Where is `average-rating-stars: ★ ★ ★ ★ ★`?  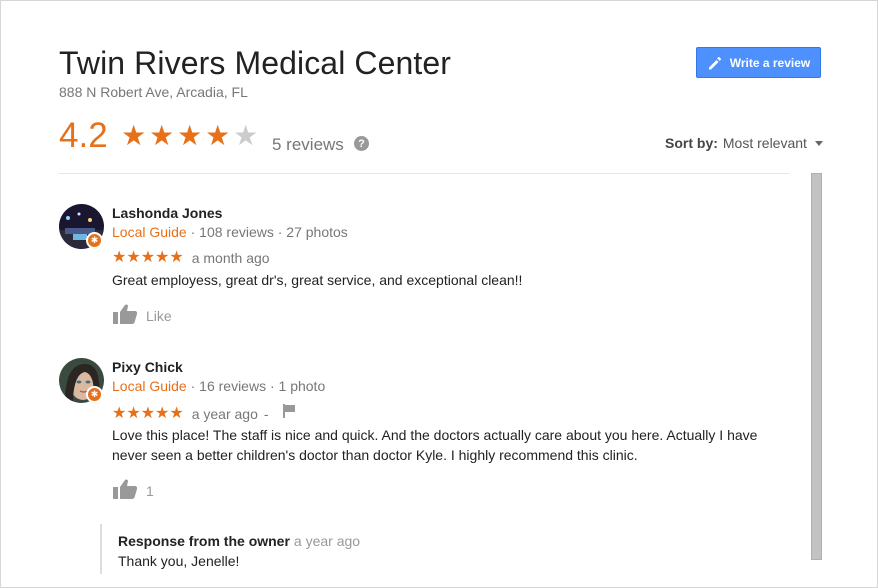
average-rating-stars: ★ ★ ★ ★ ★ is located at coordinates (190, 135).